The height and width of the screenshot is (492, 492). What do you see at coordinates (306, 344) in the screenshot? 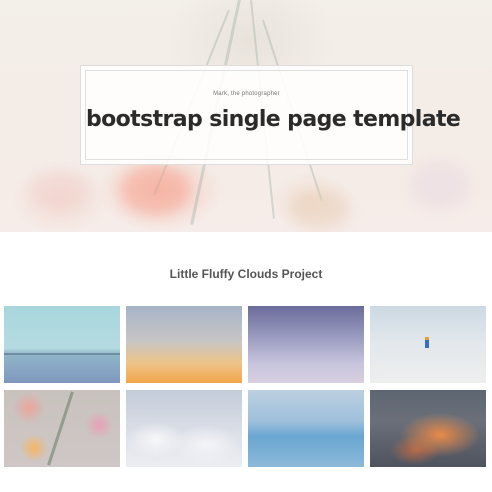
I see `gallery-thumbnail-purple-sky` at bounding box center [306, 344].